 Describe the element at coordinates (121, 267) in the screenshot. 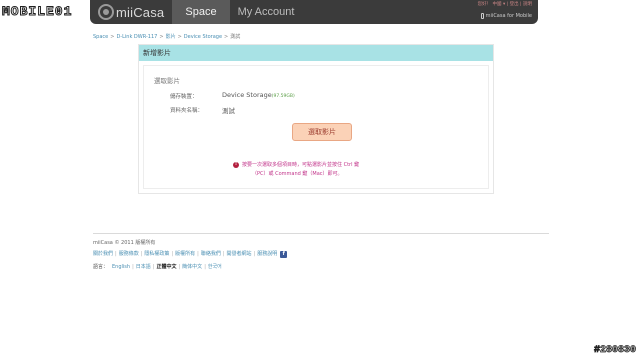

I see `language-english: English` at that location.